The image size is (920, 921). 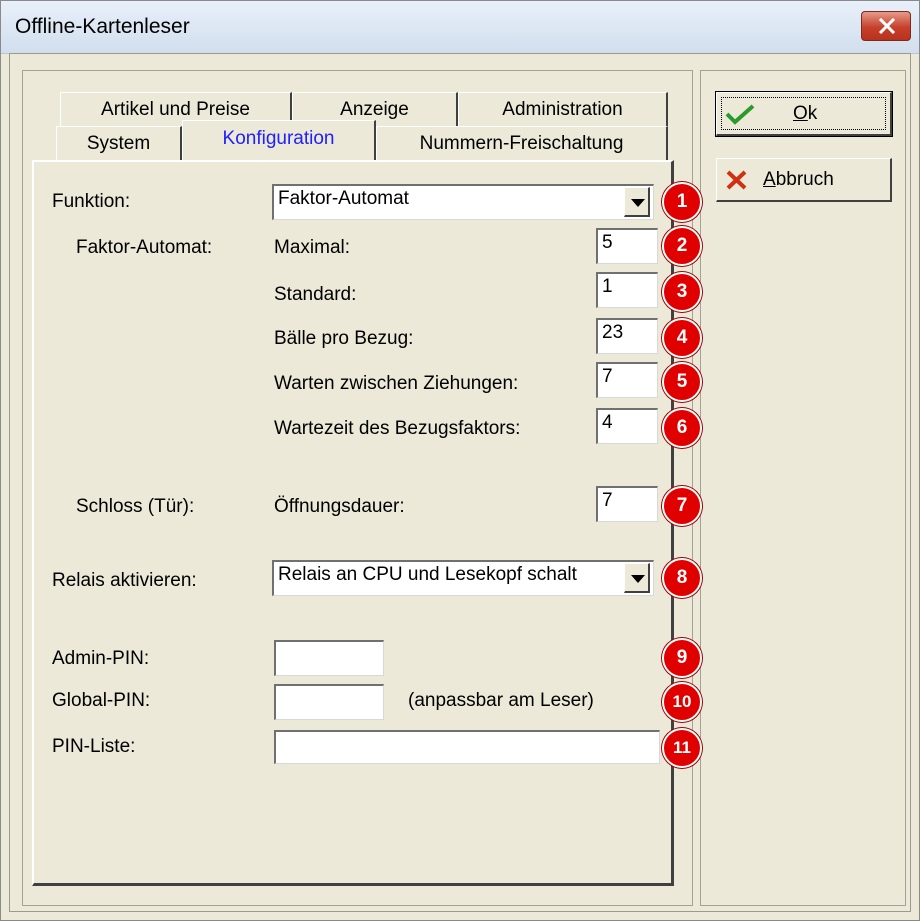 What do you see at coordinates (460, 27) in the screenshot?
I see `title-bar: Offline-Kartenleser` at bounding box center [460, 27].